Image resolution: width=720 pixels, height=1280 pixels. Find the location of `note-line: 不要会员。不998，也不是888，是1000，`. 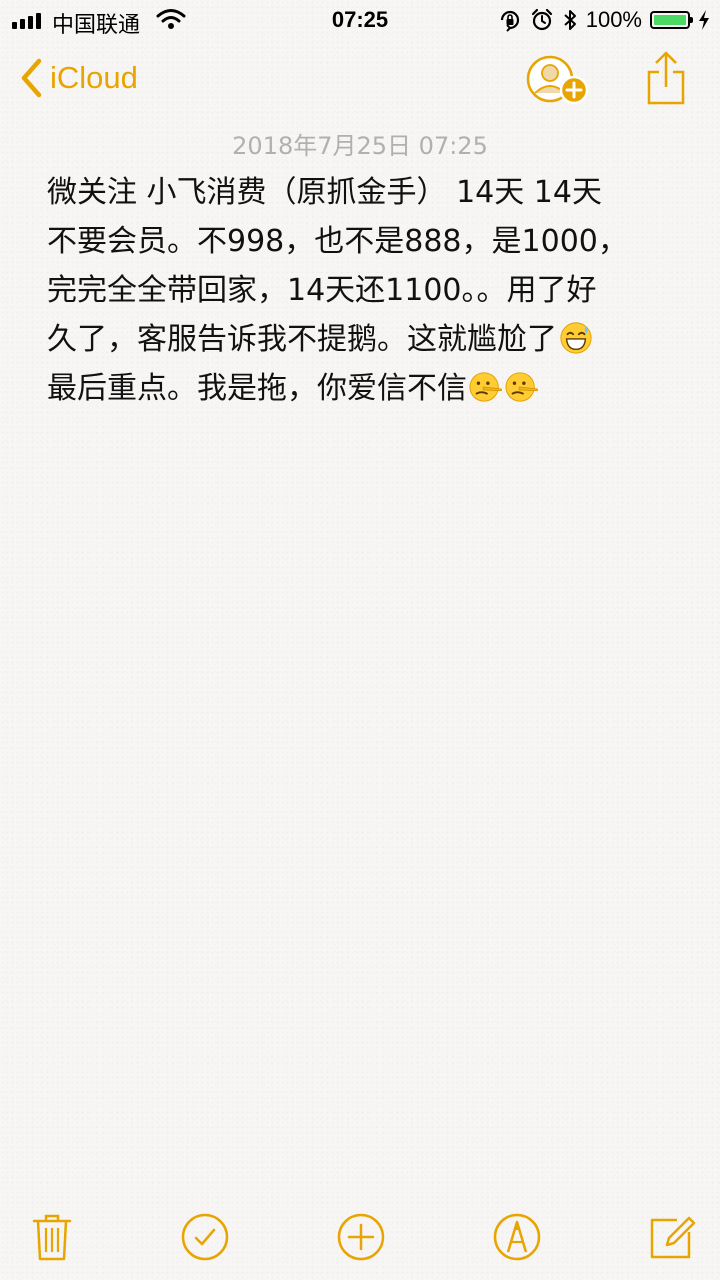

note-line: 不要会员。不998，也不是888，是1000， is located at coordinates (337, 241).